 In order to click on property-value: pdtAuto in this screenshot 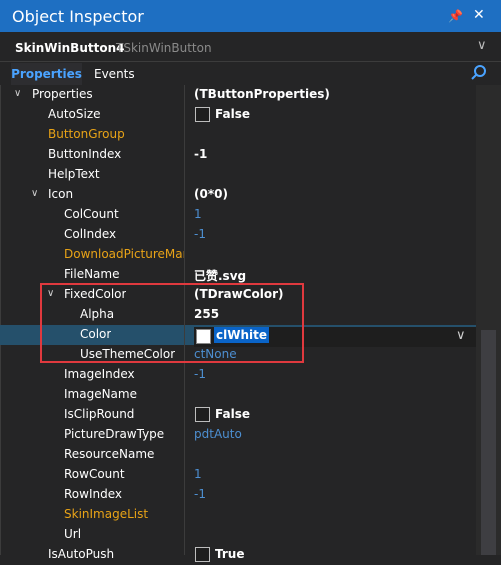, I will do `click(218, 434)`.